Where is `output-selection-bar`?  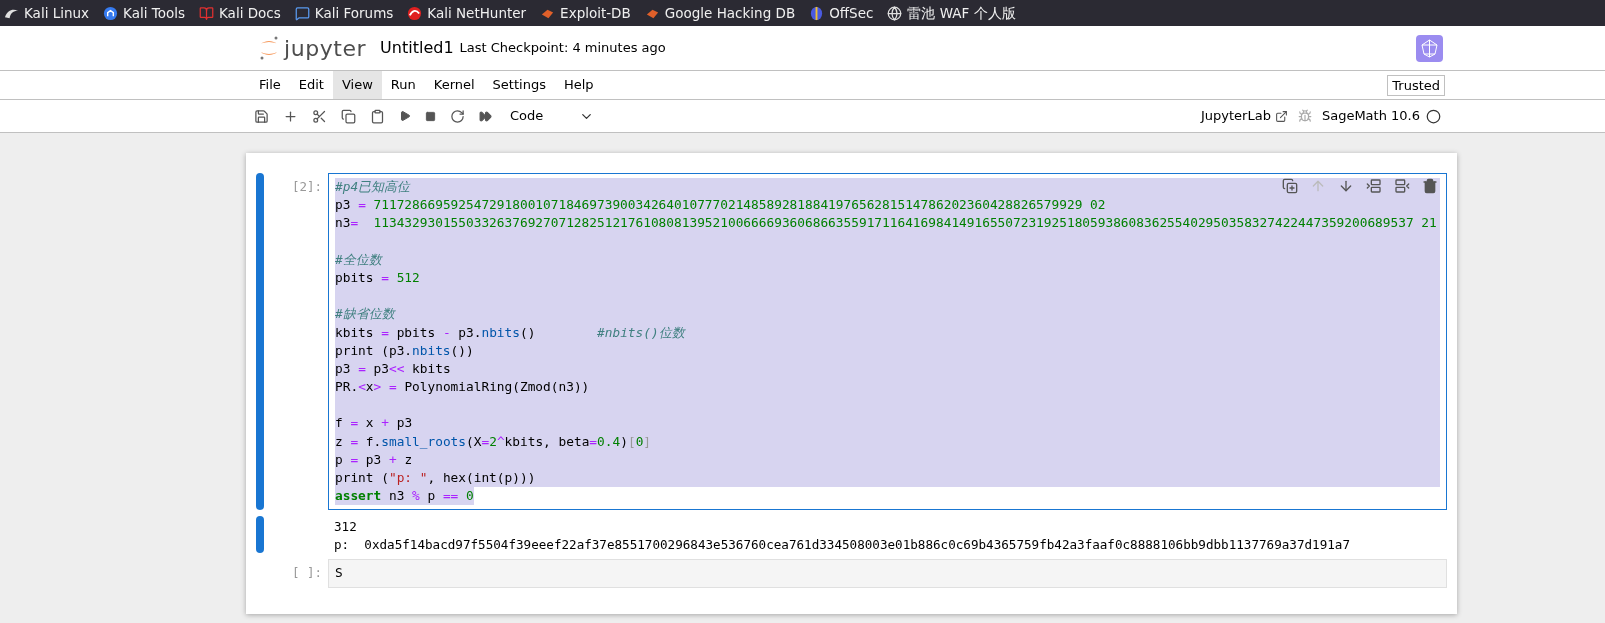 output-selection-bar is located at coordinates (260, 535).